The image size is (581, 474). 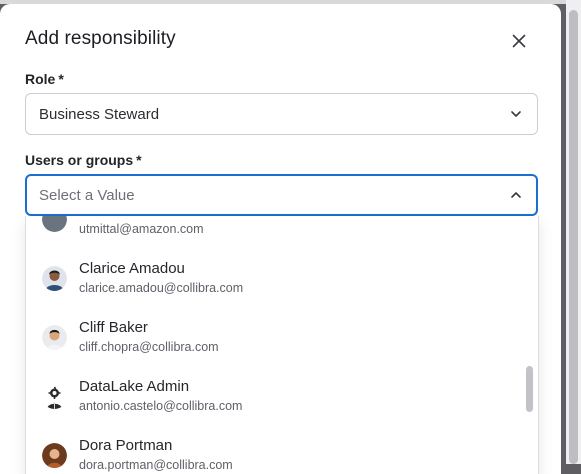 What do you see at coordinates (44, 79) in the screenshot?
I see `role-label: Role *` at bounding box center [44, 79].